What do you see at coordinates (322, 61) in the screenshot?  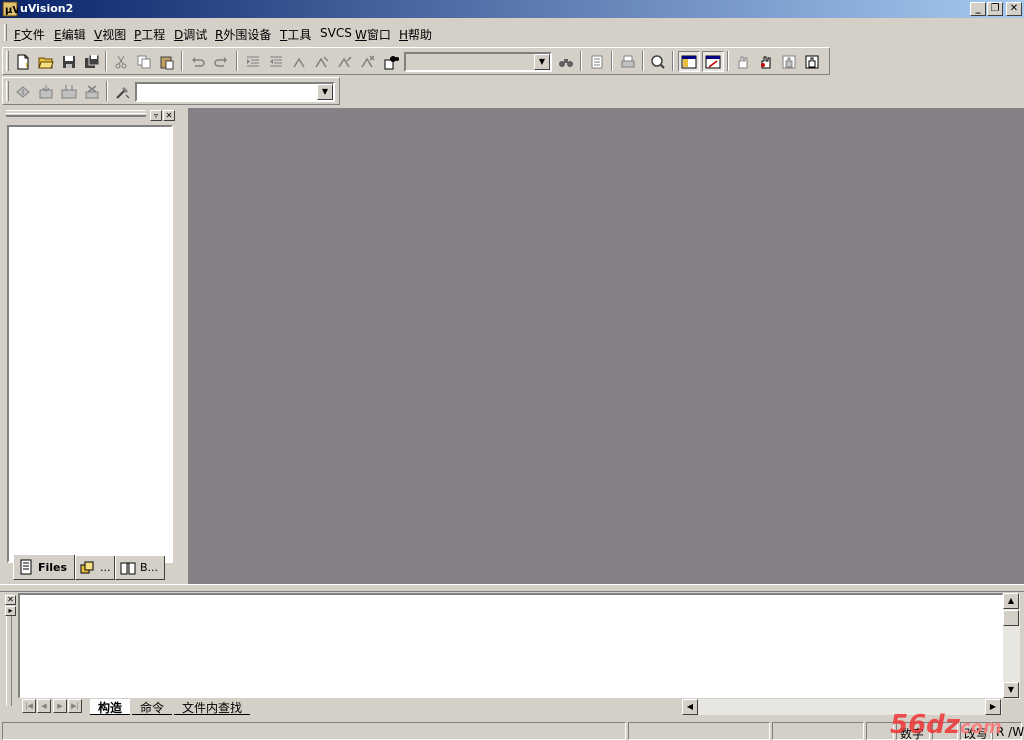 I see `bookmark-next-icon` at bounding box center [322, 61].